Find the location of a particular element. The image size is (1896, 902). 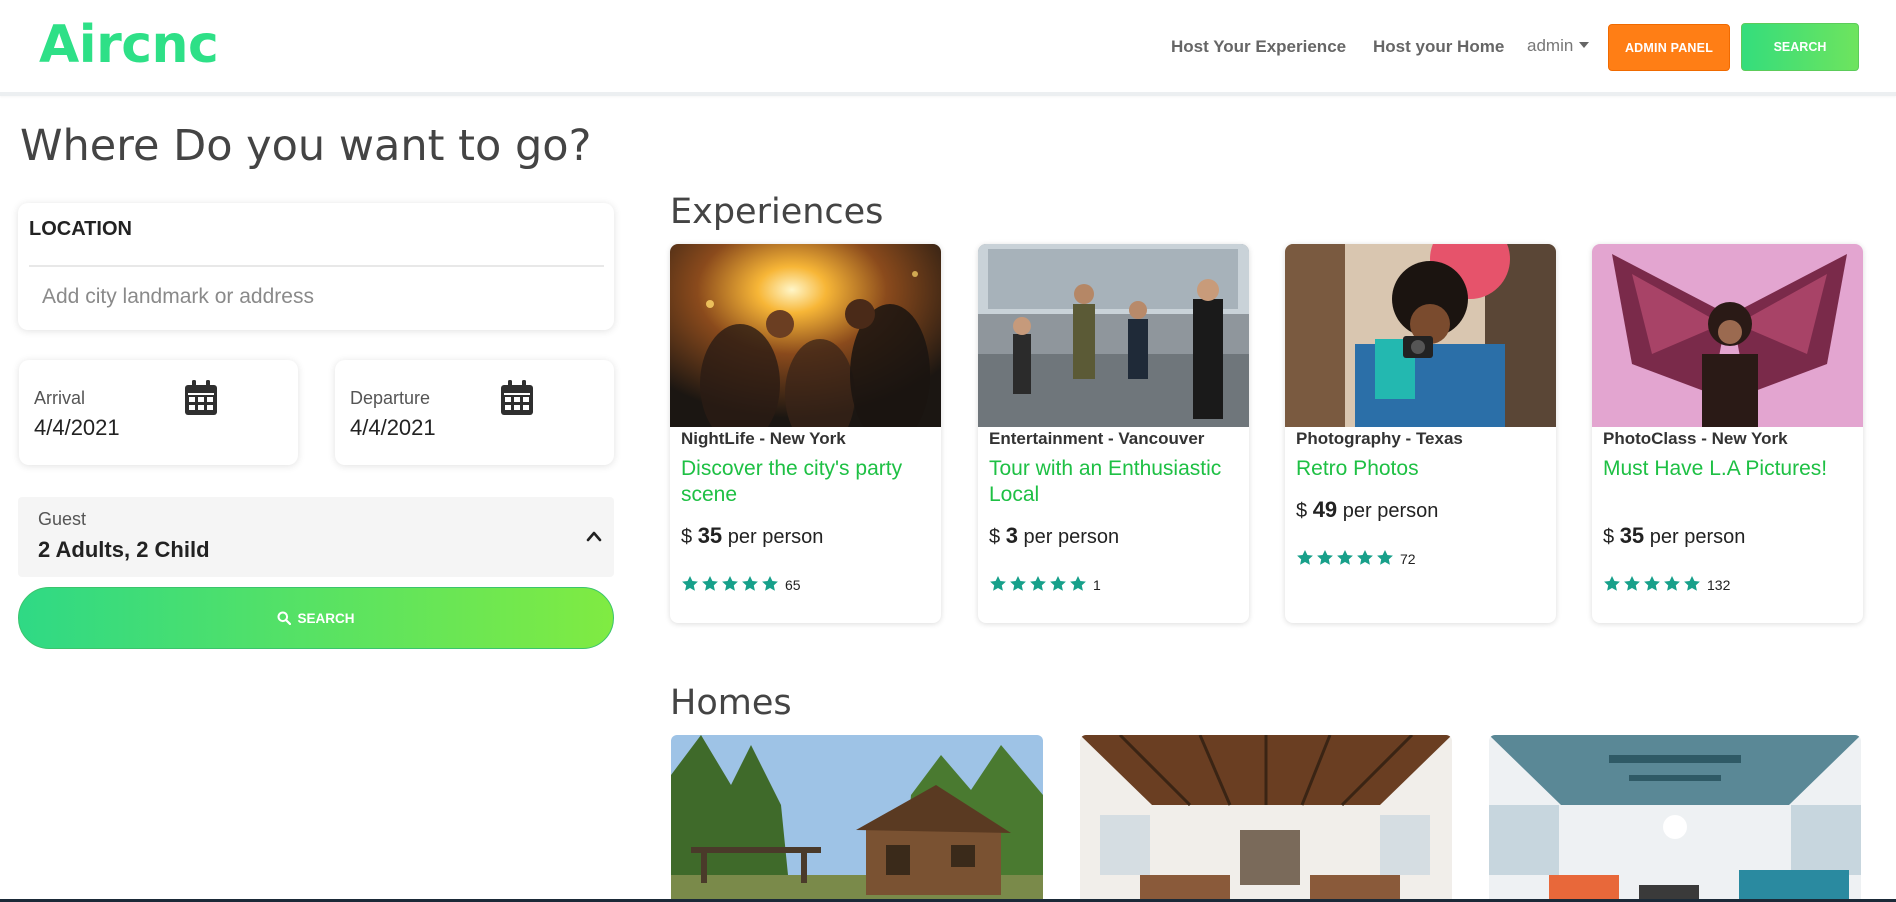

experience-title: Discover the city's party scene is located at coordinates (806, 482).